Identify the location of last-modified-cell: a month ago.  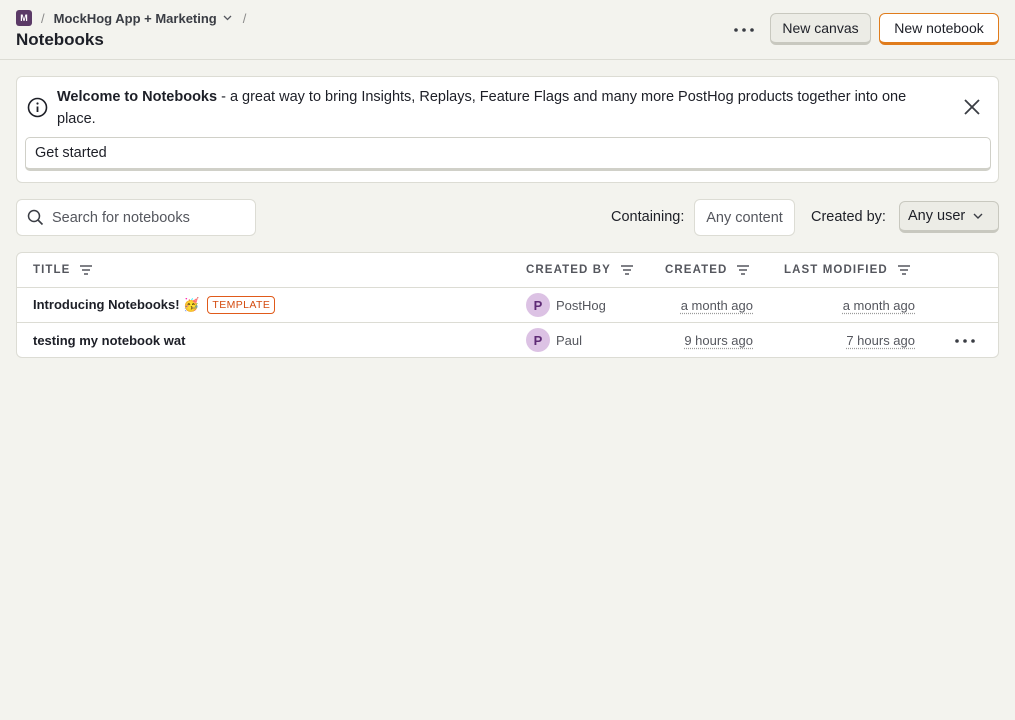
(879, 305).